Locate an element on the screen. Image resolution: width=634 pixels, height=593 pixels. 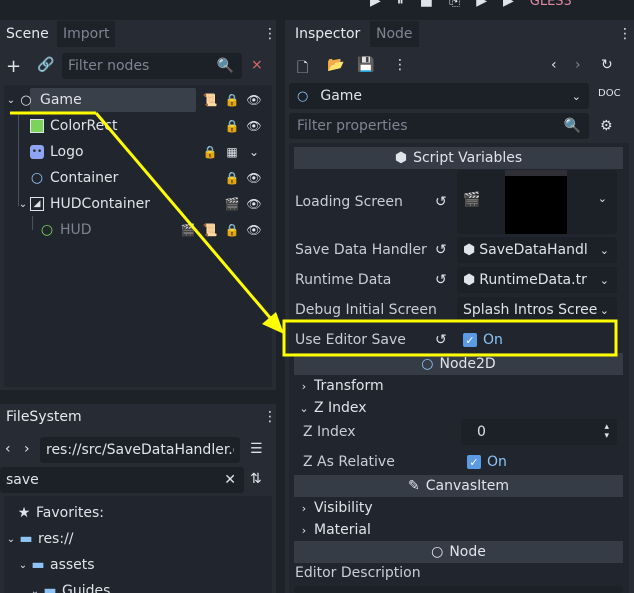
history-back-icon: ‹ is located at coordinates (554, 65).